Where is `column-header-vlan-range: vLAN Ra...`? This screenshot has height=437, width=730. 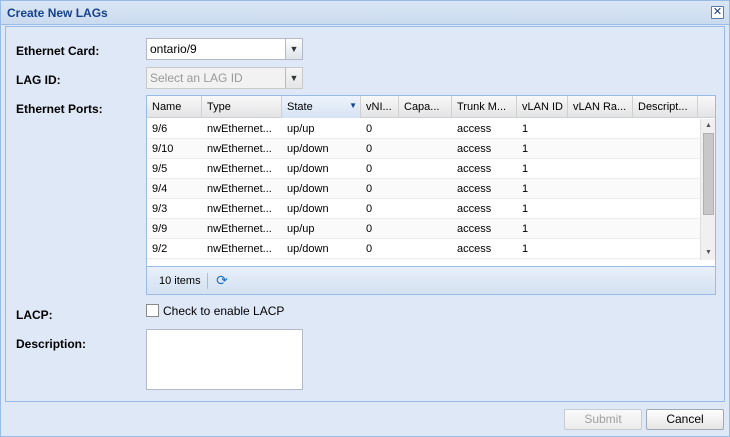 column-header-vlan-range: vLAN Ra... is located at coordinates (600, 107).